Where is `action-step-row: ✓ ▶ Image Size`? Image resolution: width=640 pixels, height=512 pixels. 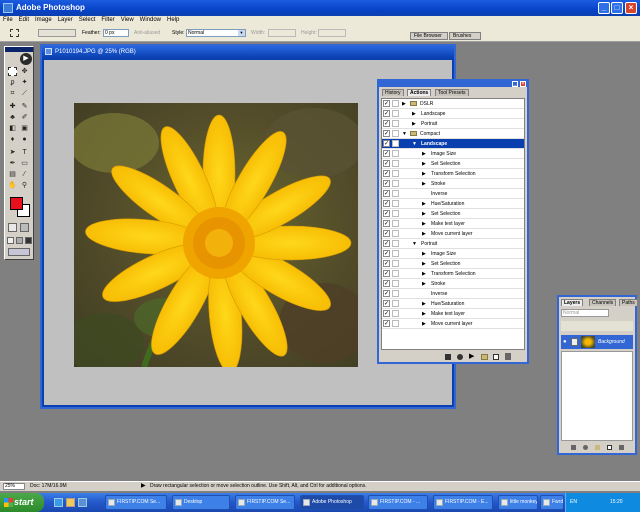 action-step-row: ✓ ▶ Image Size is located at coordinates (453, 254).